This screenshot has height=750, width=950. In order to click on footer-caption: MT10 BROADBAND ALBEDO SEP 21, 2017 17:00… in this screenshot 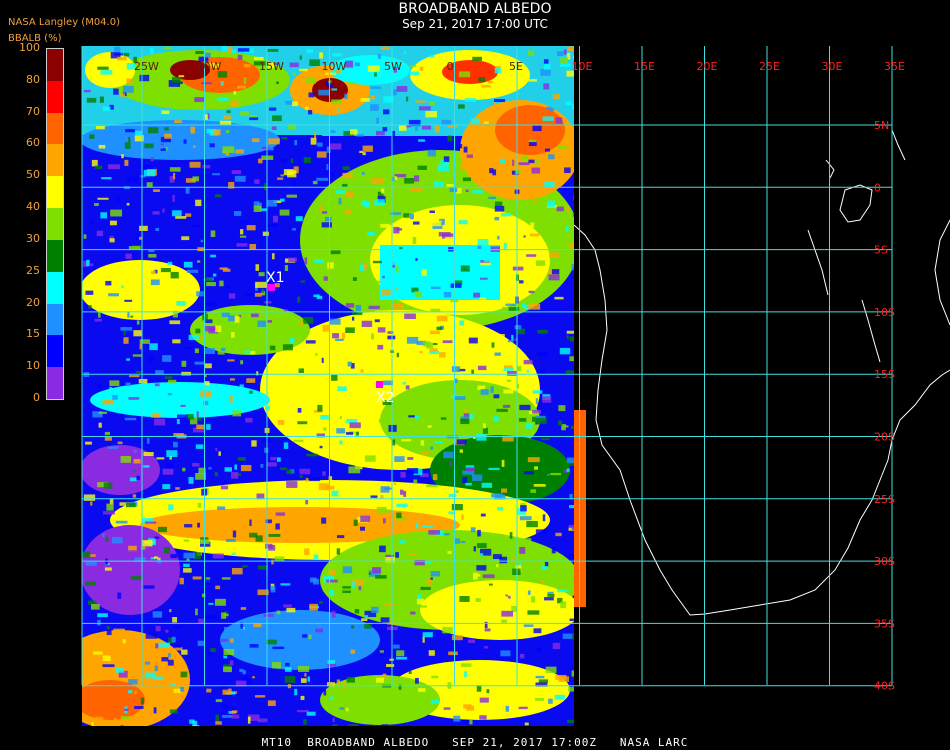, I will do `click(475, 742)`.